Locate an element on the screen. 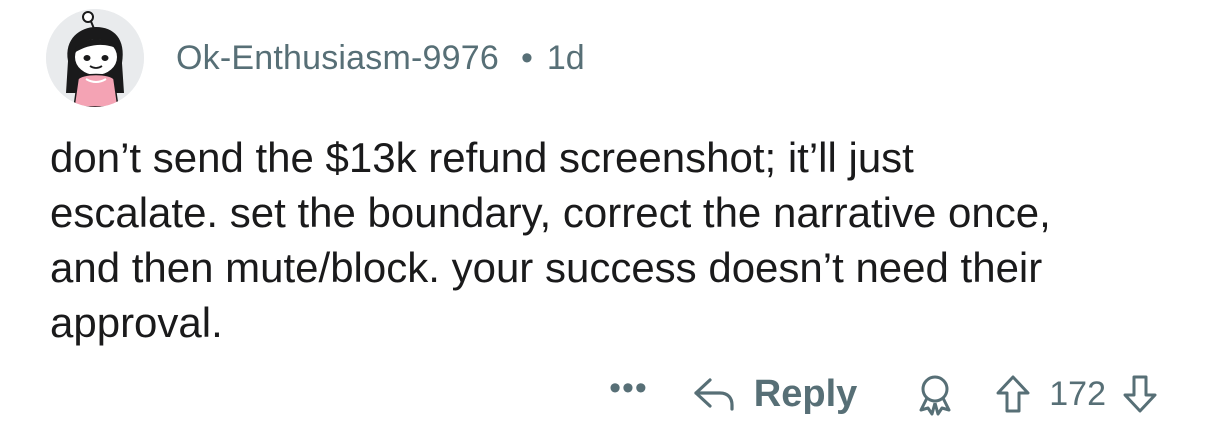  user-avatar is located at coordinates (95, 58).